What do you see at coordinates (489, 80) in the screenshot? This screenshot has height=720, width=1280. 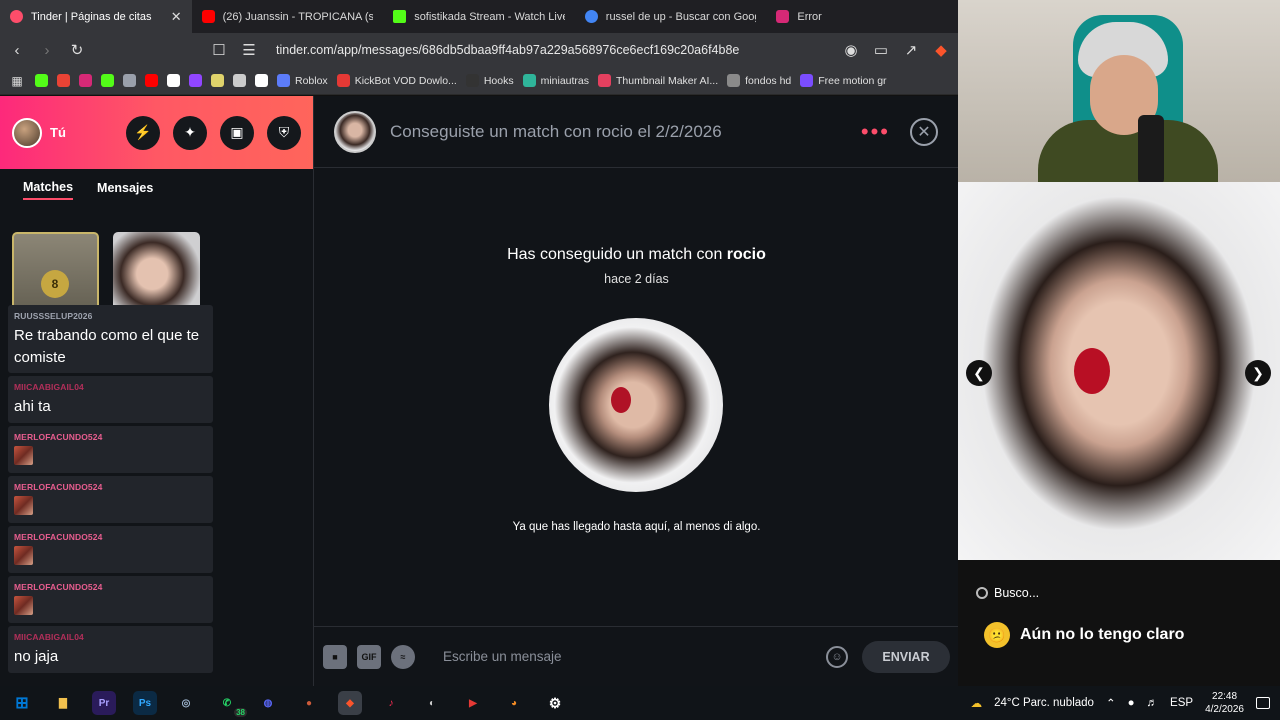 I see `bookmark-hooks: Hooks` at bounding box center [489, 80].